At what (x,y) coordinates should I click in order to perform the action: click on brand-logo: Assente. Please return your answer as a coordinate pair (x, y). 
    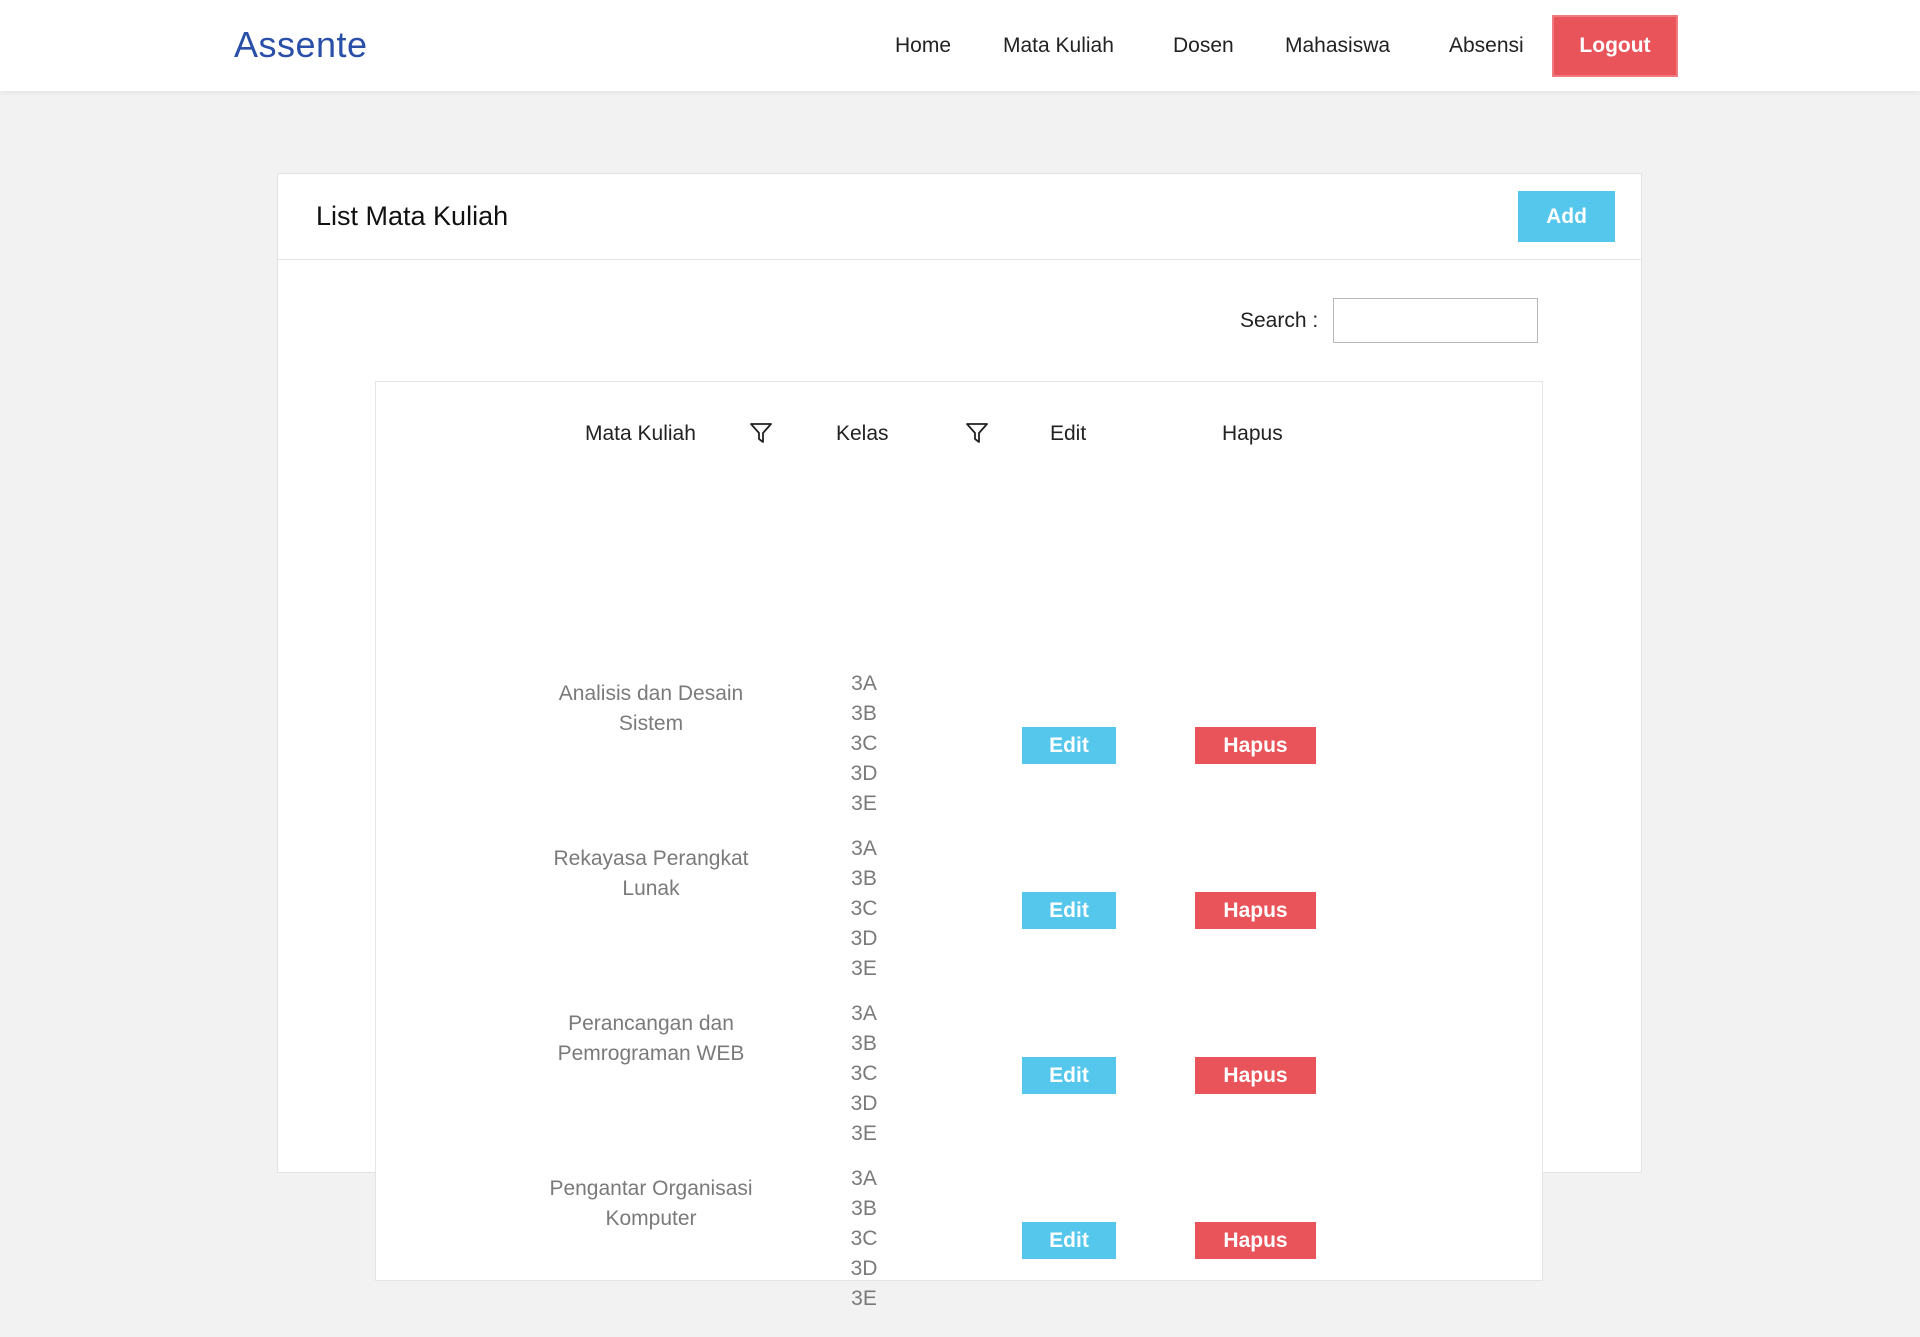
    Looking at the image, I should click on (301, 45).